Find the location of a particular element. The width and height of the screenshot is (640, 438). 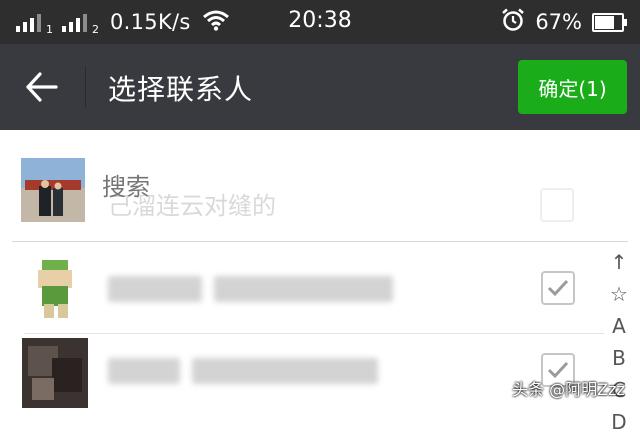

arrow-left-icon is located at coordinates (42, 87).